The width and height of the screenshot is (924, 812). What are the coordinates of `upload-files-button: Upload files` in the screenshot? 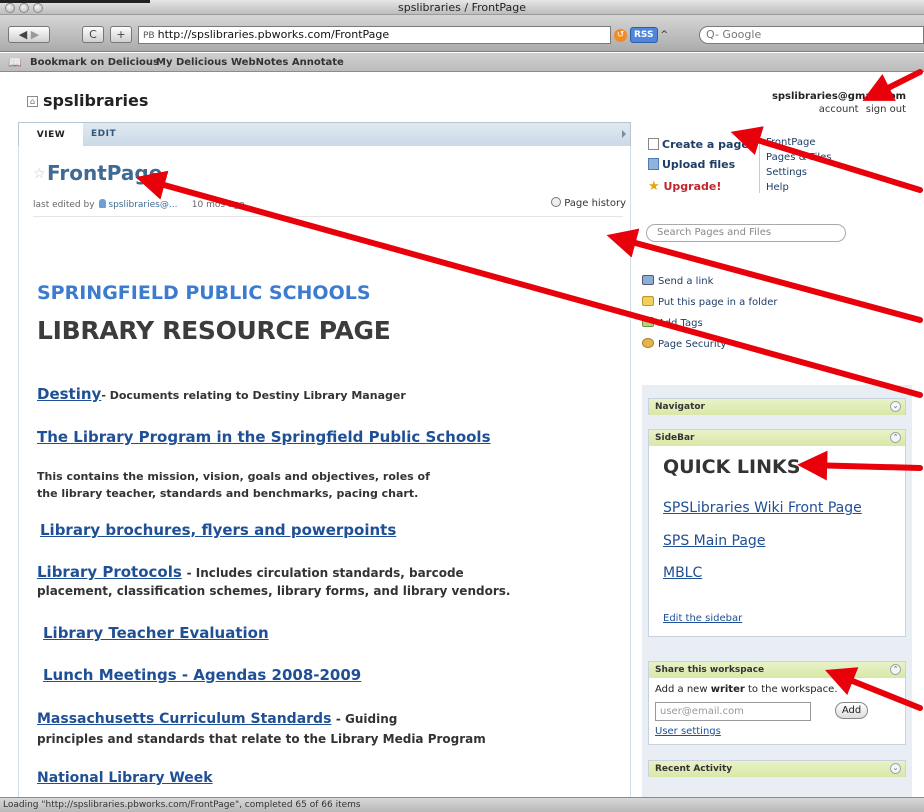 It's located at (691, 164).